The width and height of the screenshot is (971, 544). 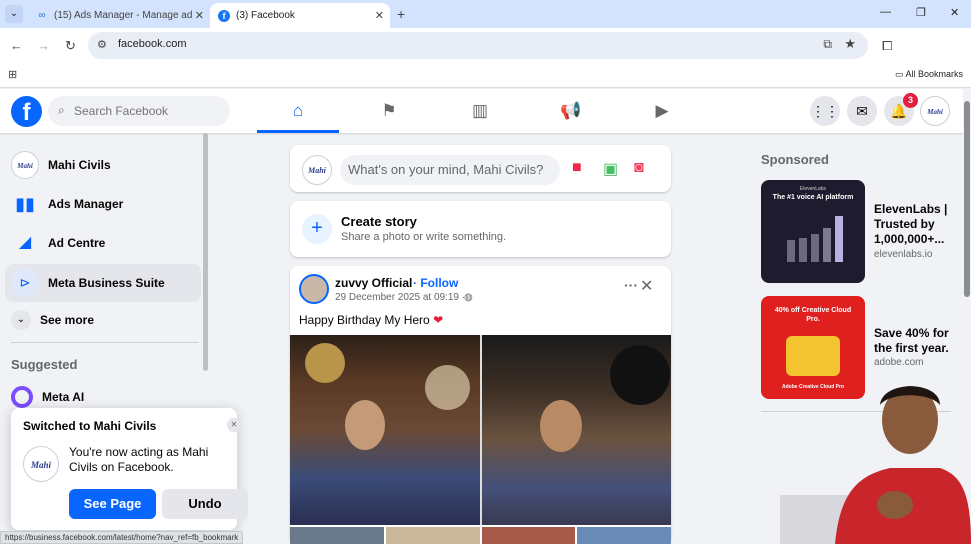 I want to click on sidebar-scrollbar, so click(x=205, y=252).